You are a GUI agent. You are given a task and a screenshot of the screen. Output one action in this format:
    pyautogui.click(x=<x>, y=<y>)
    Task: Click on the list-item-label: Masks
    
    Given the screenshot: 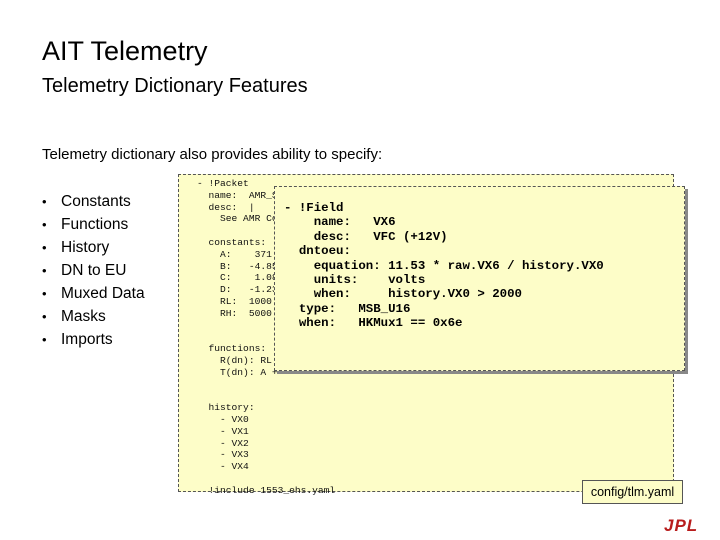 What is the action you would take?
    pyautogui.click(x=83, y=316)
    